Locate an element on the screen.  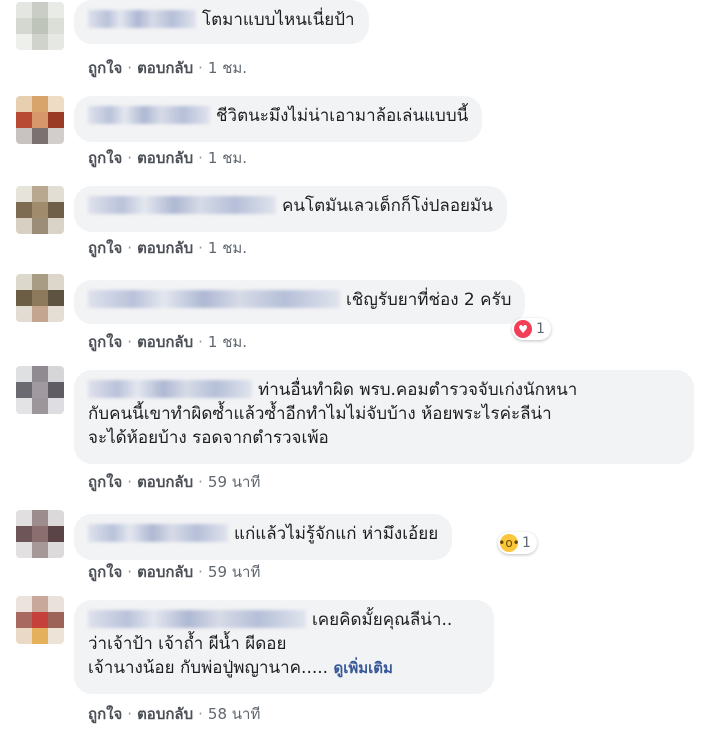
comment-text: ชีวิตนะมึงไม่น่าเอามาล้อเล่นแบบนี้ is located at coordinates (342, 116).